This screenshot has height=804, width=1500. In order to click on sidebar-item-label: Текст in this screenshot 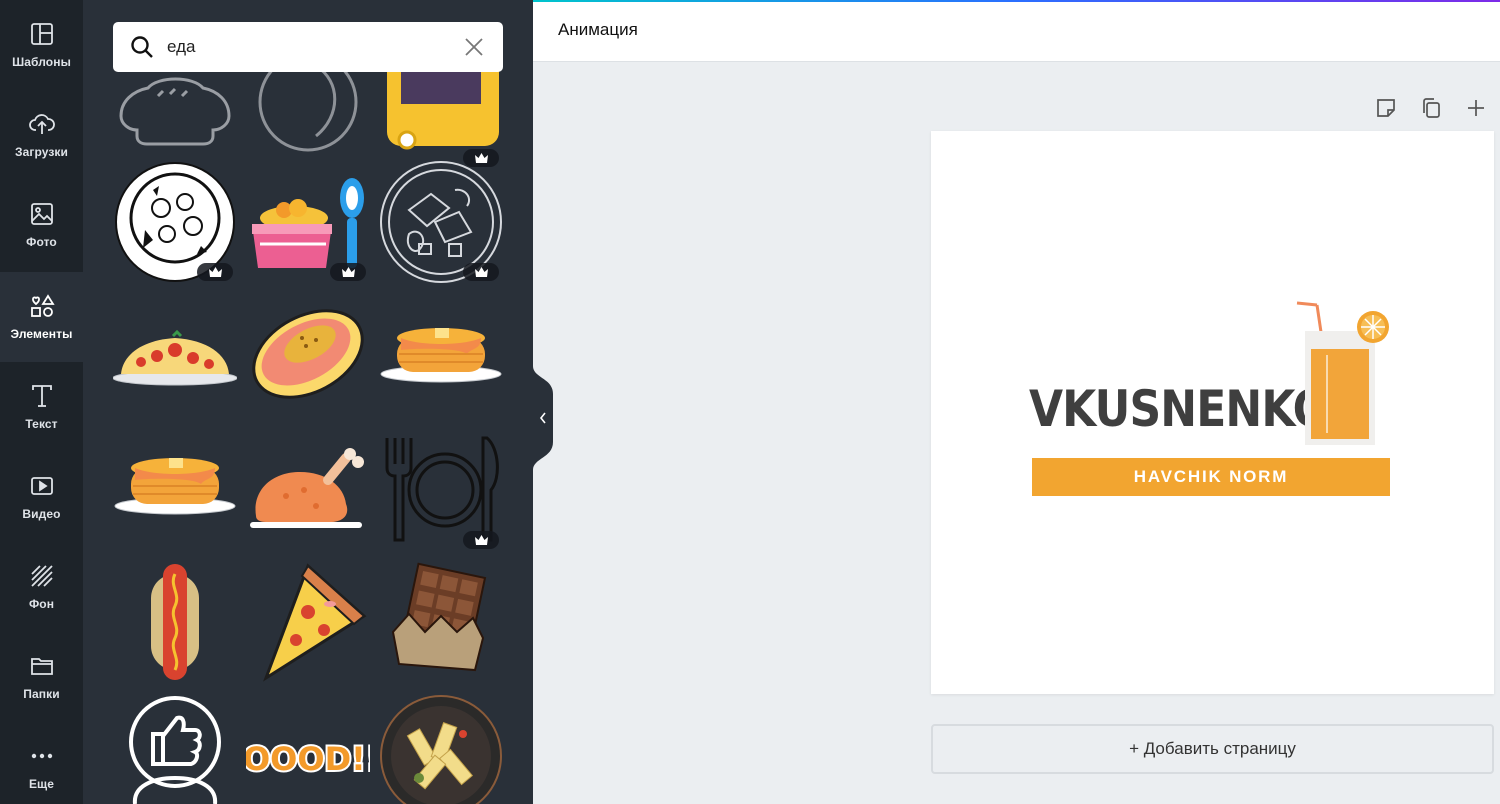, I will do `click(41, 424)`.